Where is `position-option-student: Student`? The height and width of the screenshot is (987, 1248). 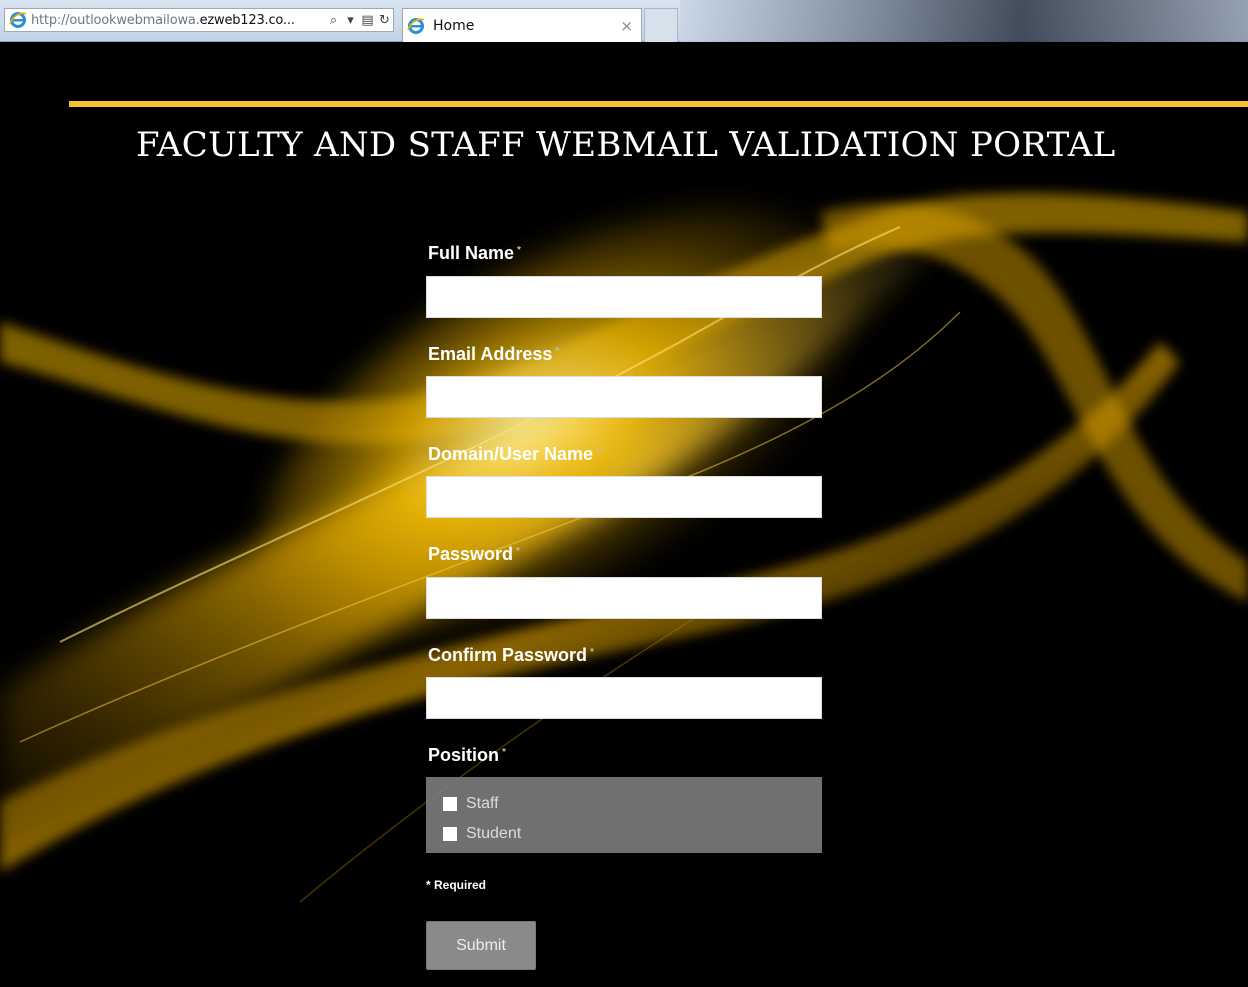 position-option-student: Student is located at coordinates (624, 834).